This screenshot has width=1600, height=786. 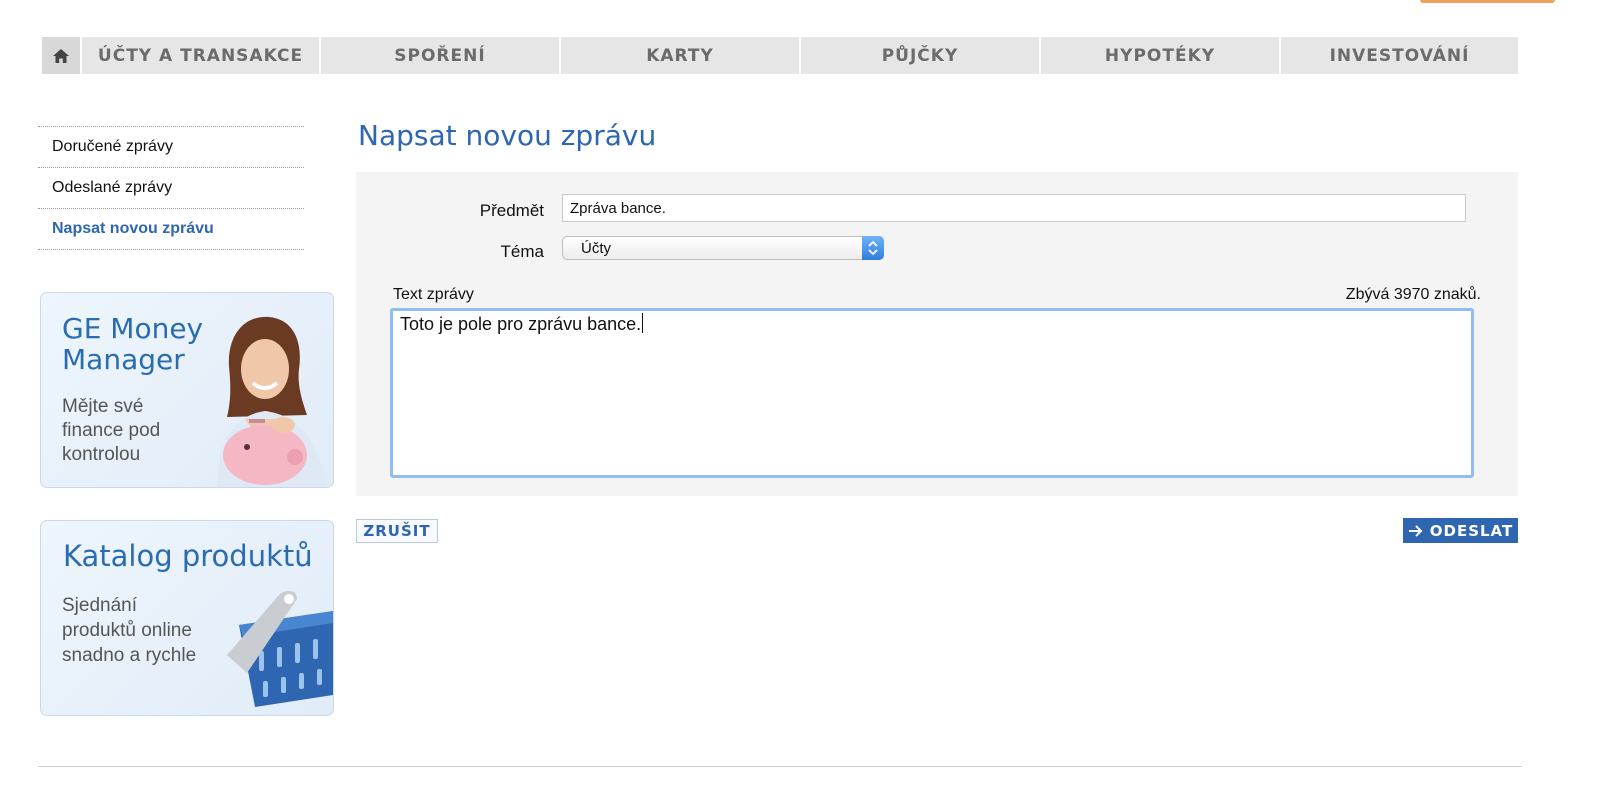 What do you see at coordinates (1014, 208) in the screenshot?
I see `subject-input` at bounding box center [1014, 208].